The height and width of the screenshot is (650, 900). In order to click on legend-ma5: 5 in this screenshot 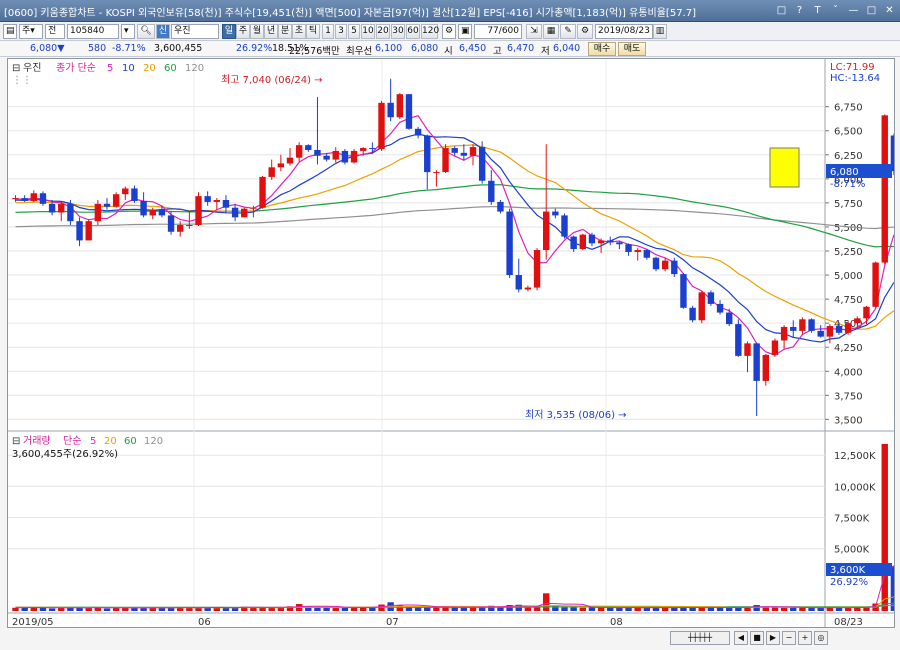, I will do `click(110, 68)`.